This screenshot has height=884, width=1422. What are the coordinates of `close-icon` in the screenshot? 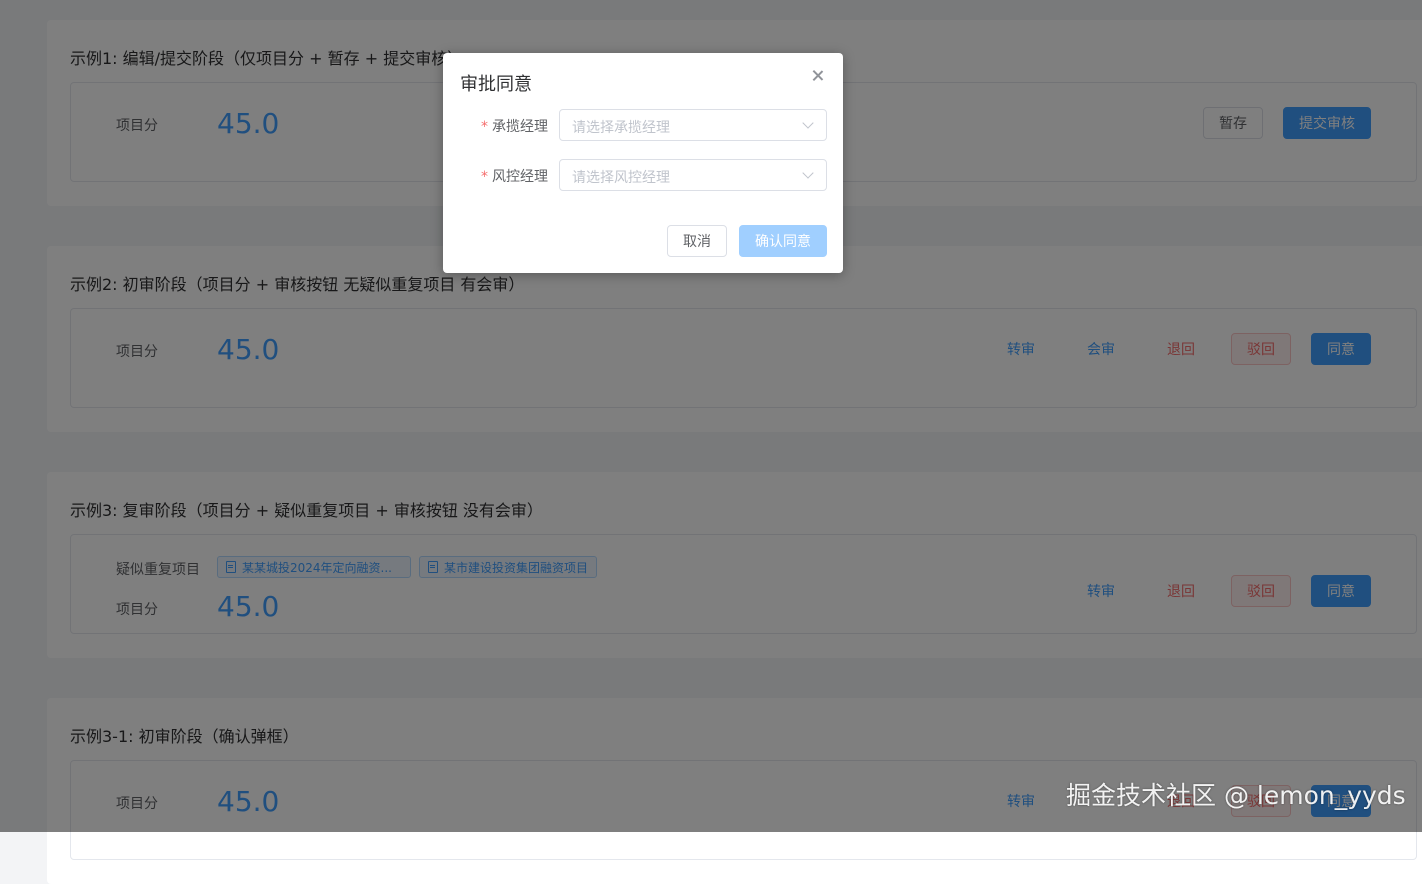 It's located at (818, 76).